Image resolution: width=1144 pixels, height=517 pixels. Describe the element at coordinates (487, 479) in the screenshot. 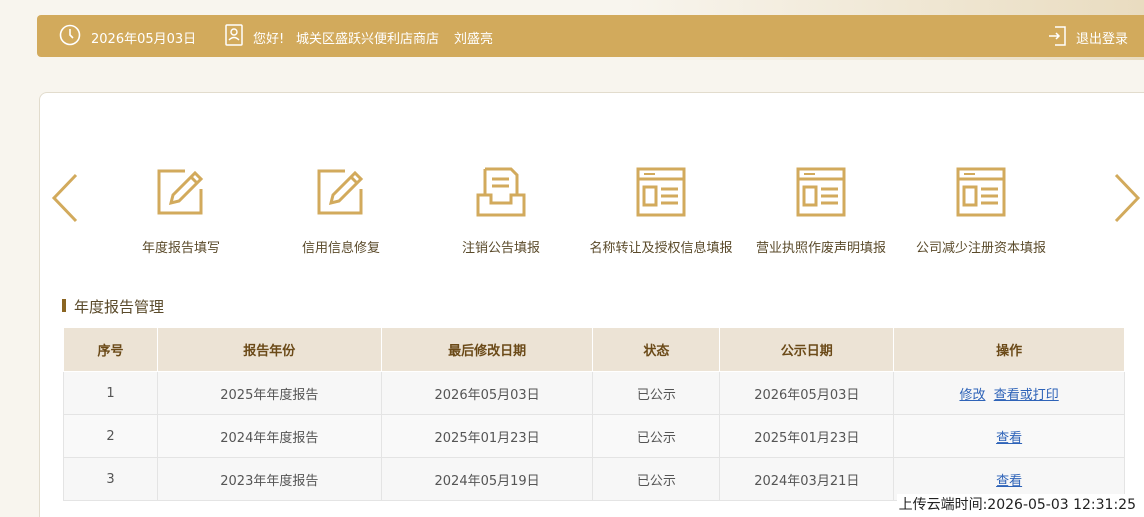

I see `cell-modified: 2024年05月19日` at that location.